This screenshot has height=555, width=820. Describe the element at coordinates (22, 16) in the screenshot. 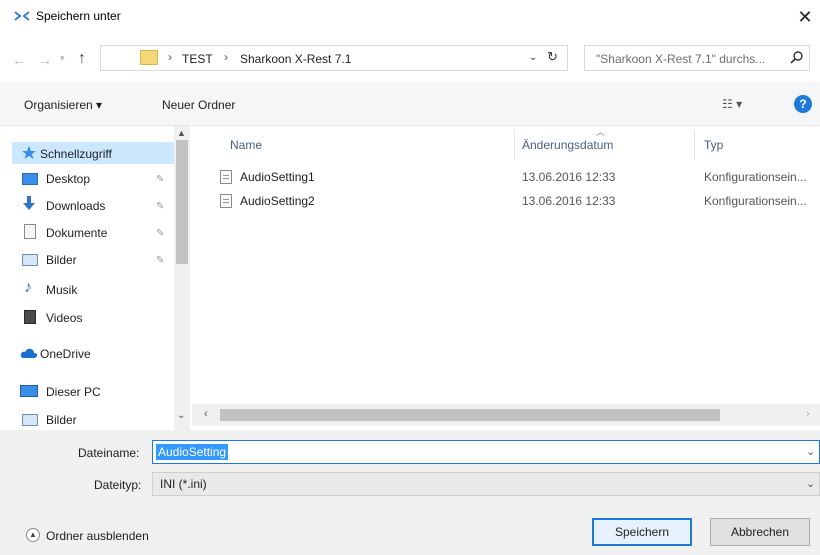

I see `app-icon` at that location.